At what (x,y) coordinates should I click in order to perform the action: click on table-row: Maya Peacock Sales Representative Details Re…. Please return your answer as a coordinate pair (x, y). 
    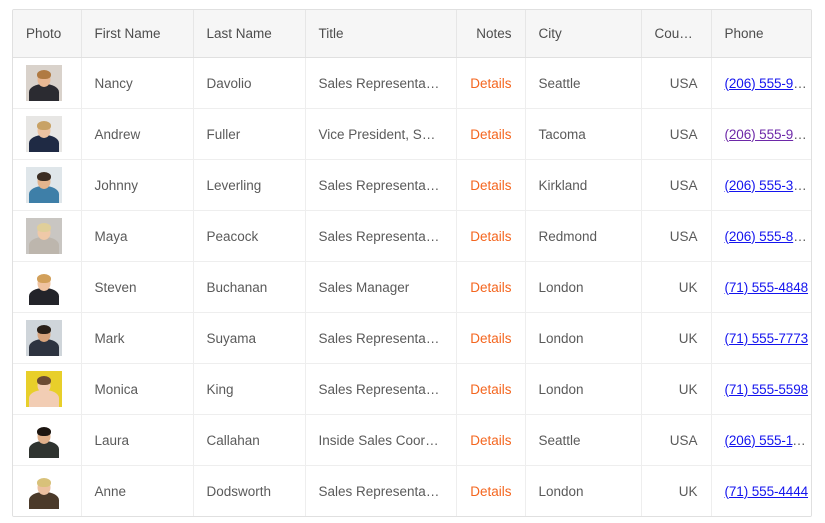
    Looking at the image, I should click on (412, 236).